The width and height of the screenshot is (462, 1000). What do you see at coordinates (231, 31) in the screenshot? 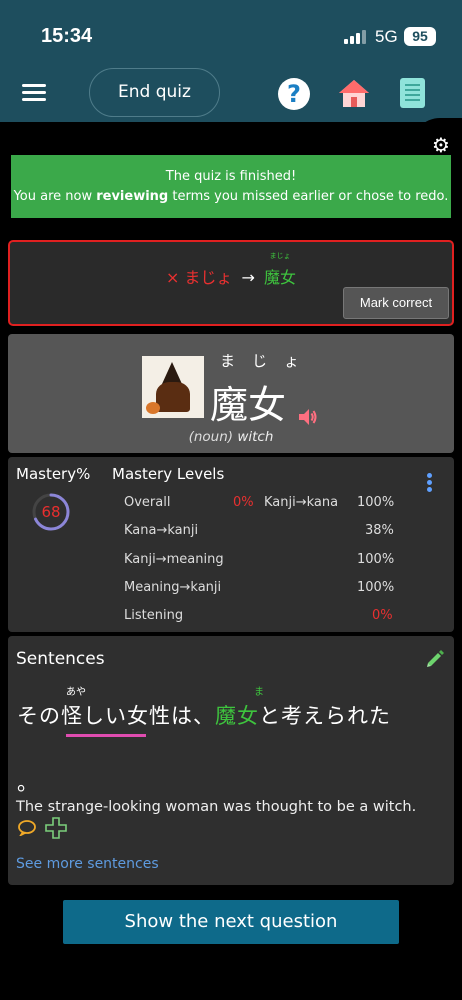
I see `status-bar: 15:34 5G 95` at bounding box center [231, 31].